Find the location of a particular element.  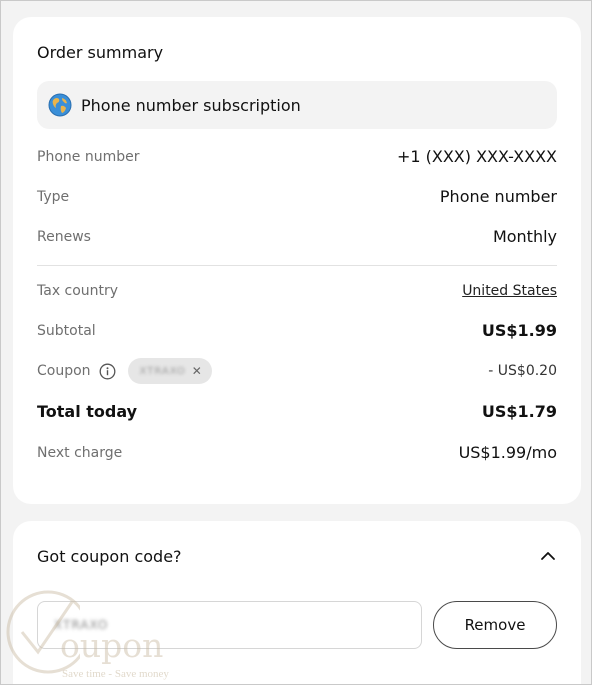

product-pill: Phone number subscription is located at coordinates (297, 105).